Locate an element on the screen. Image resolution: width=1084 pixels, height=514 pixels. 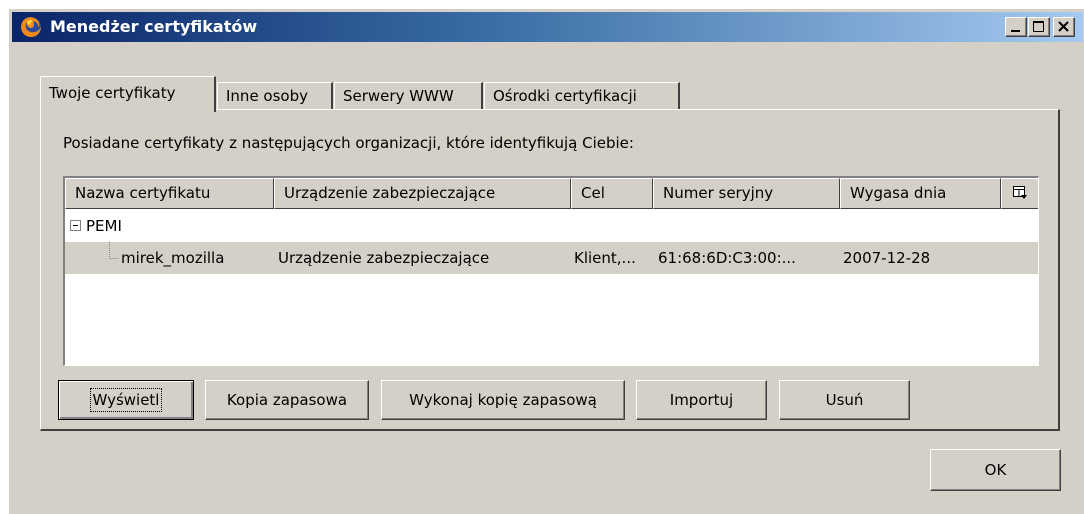
column-picker-icon is located at coordinates (1020, 192).